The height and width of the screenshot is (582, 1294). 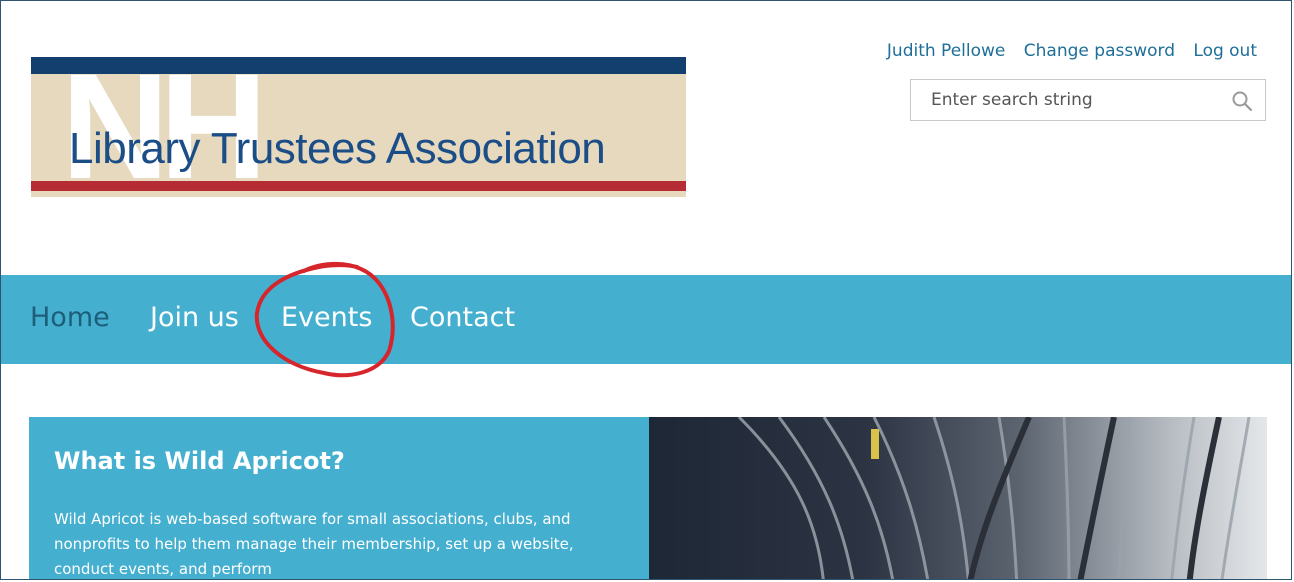 I want to click on nav-item-join-us: Join us, so click(x=194, y=317).